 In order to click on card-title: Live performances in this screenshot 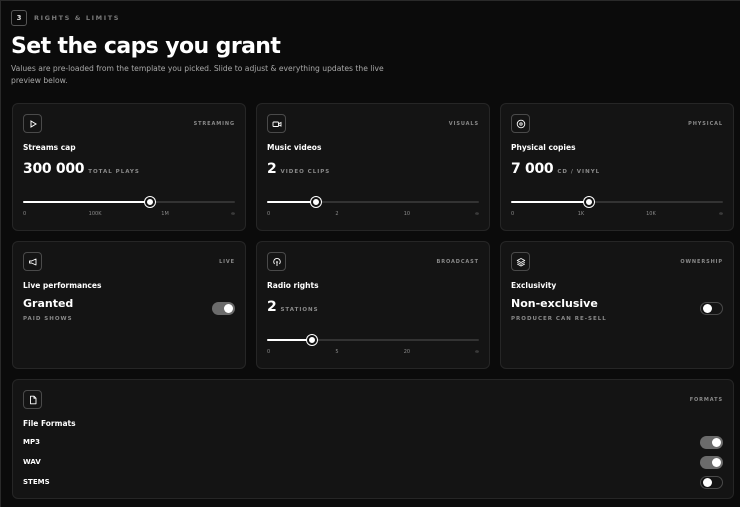, I will do `click(62, 285)`.